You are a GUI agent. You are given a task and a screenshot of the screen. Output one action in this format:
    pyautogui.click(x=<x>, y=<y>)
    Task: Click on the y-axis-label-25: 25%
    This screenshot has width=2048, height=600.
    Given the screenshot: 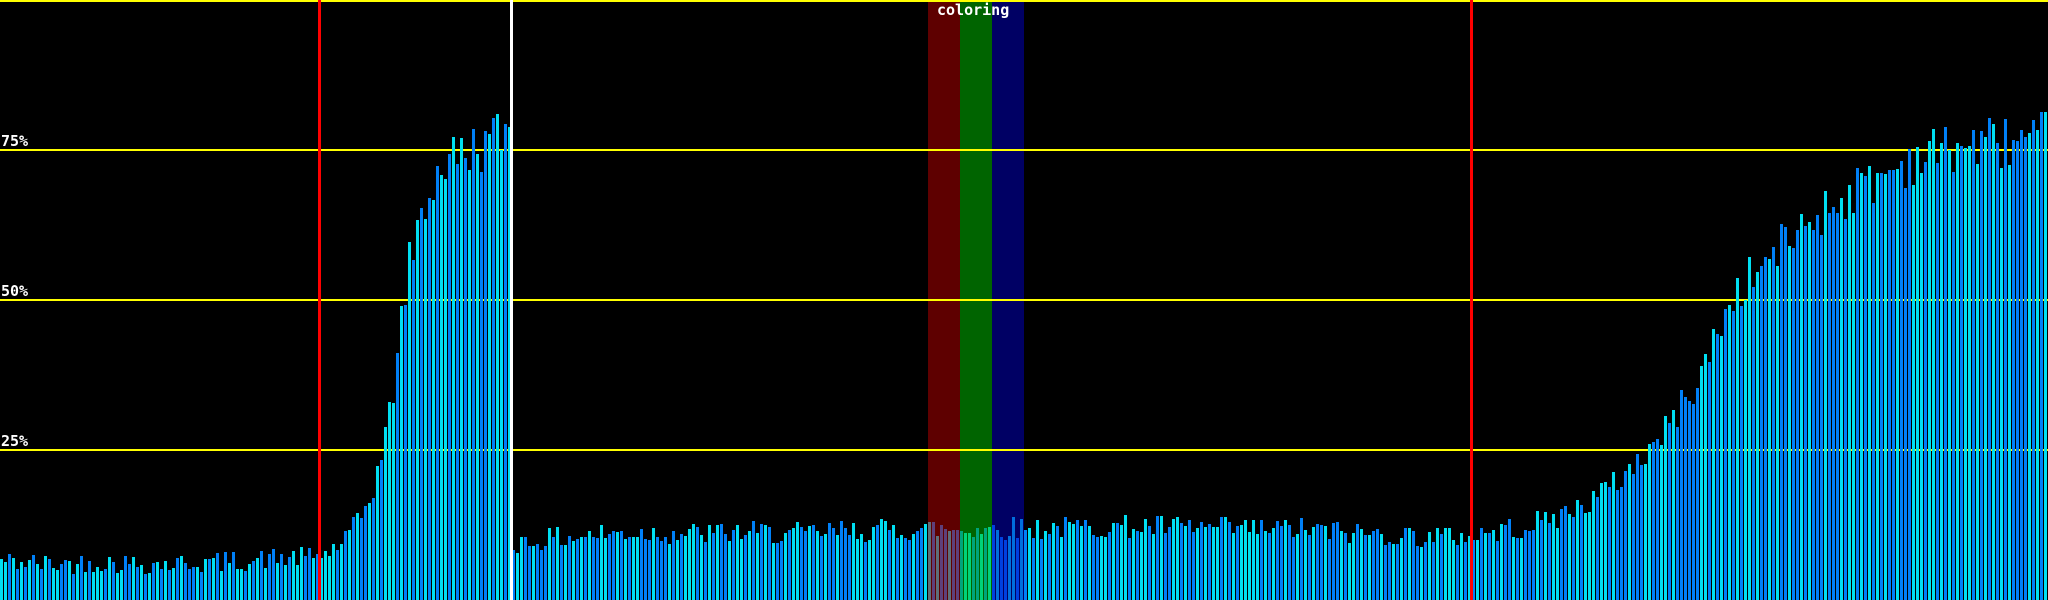 What is the action you would take?
    pyautogui.click(x=15, y=441)
    